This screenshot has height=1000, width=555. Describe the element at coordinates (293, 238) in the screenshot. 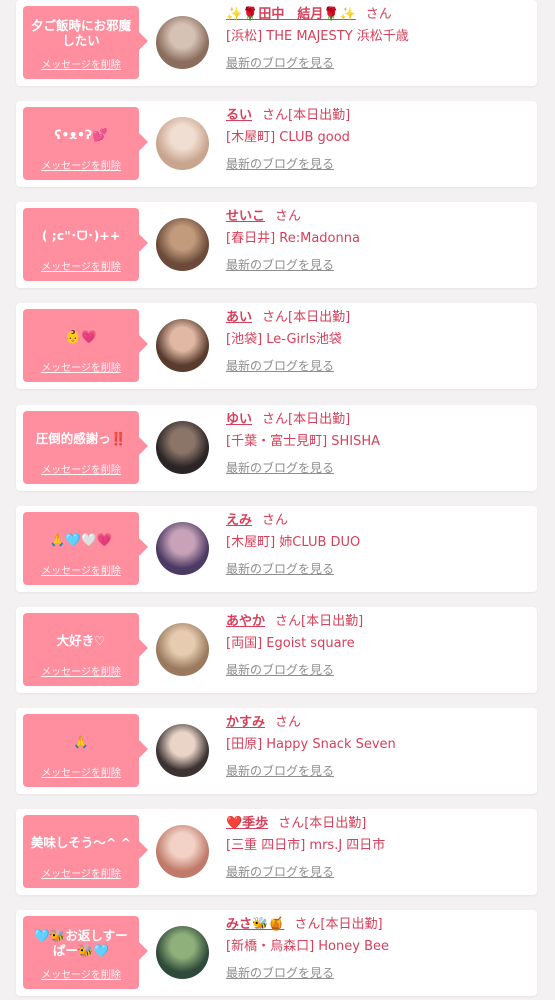

I see `shop-name: [春日井] Re:Madonna` at that location.